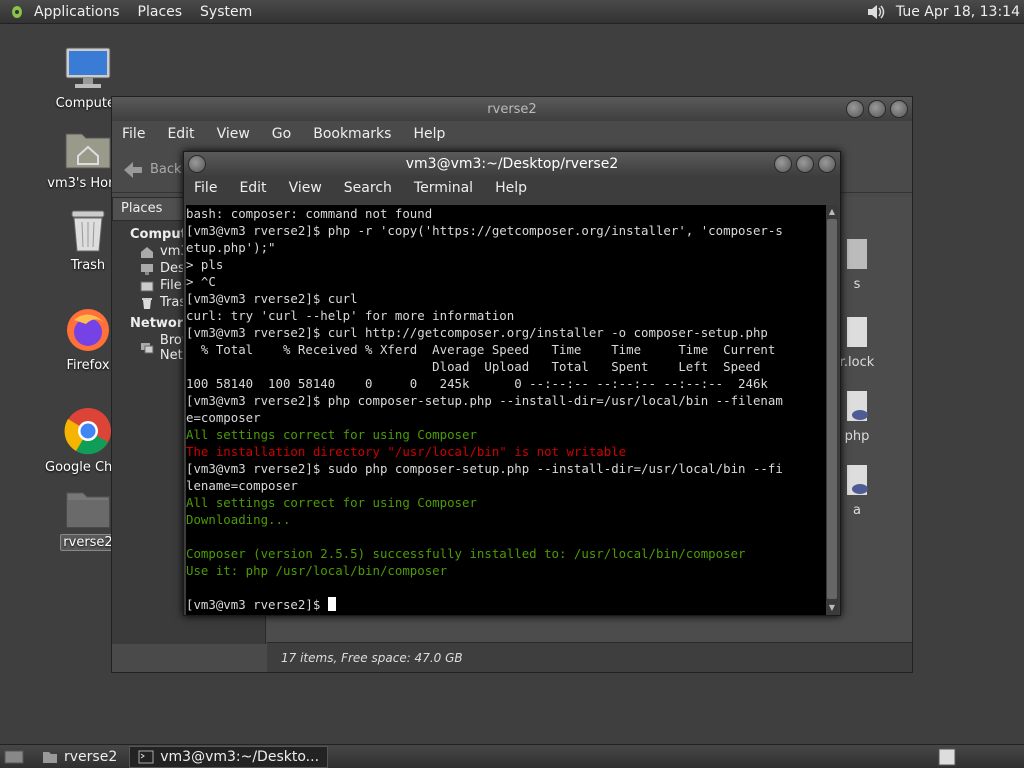 The image size is (1024, 768). Describe the element at coordinates (589, 657) in the screenshot. I see `fm-statusbar: 17 items, Free space: 47.0 GB` at that location.